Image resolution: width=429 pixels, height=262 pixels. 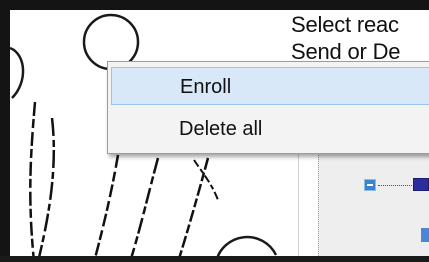 What do you see at coordinates (270, 129) in the screenshot?
I see `menu-item-delete-all: Delete all` at bounding box center [270, 129].